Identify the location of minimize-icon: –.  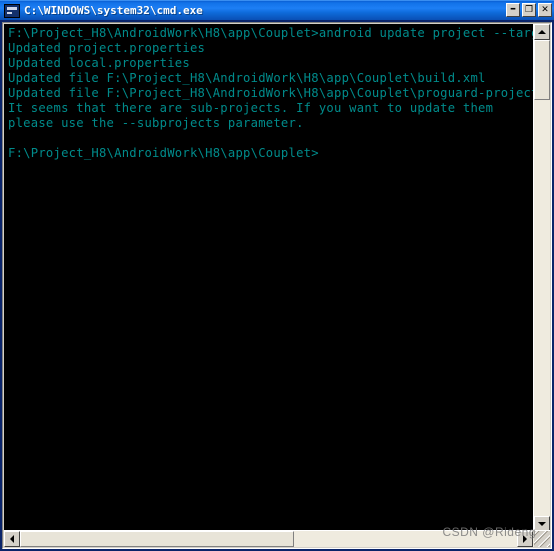
(513, 8).